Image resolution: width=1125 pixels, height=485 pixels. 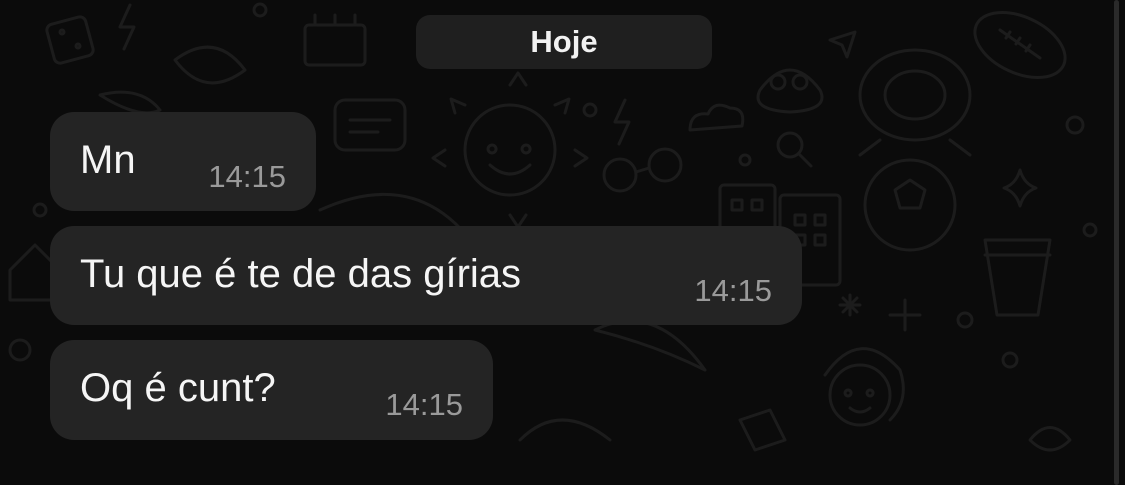 I want to click on sparkle-doodle-icon, so click(x=1020, y=188).